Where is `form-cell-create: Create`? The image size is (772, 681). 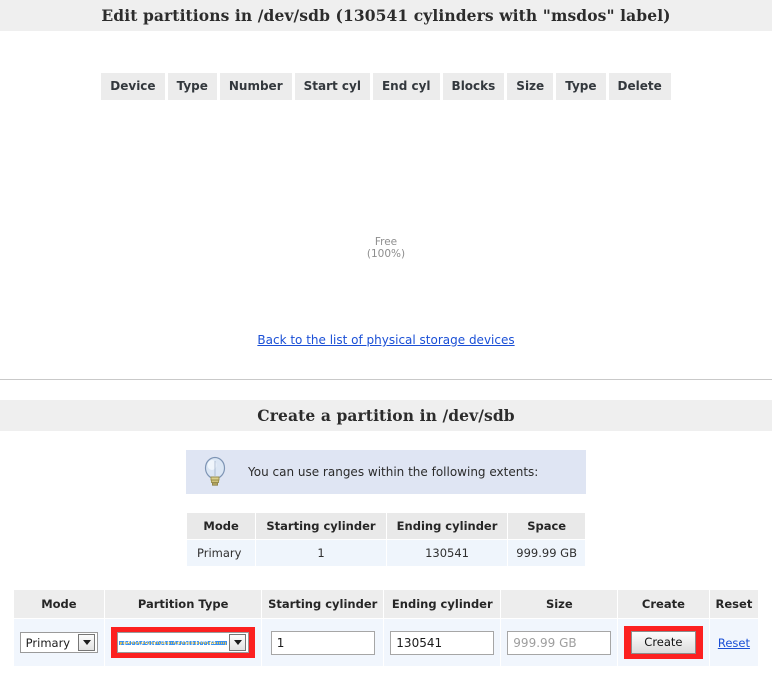
form-cell-create: Create is located at coordinates (663, 642).